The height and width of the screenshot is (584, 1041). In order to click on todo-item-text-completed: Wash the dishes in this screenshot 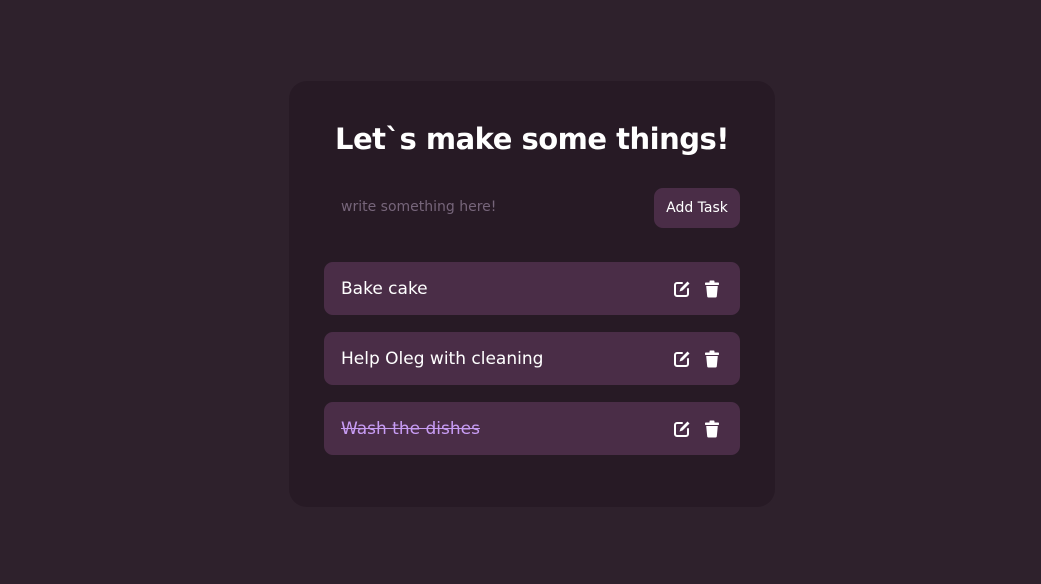, I will do `click(502, 429)`.